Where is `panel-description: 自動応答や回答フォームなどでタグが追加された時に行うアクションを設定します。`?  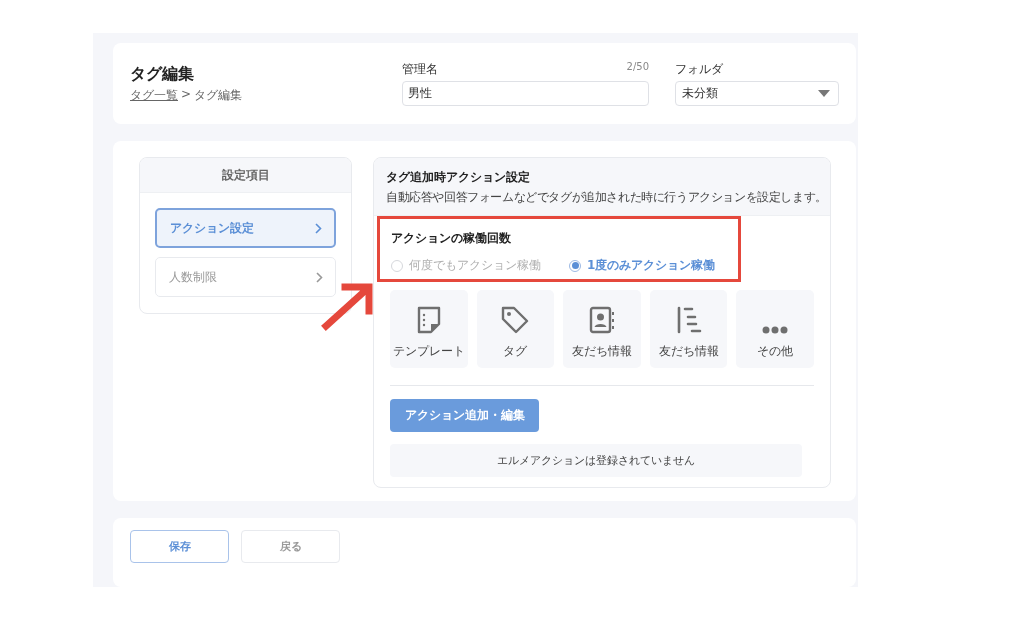 panel-description: 自動応答や回答フォームなどでタグが追加された時に行うアクションを設定します。 is located at coordinates (607, 198).